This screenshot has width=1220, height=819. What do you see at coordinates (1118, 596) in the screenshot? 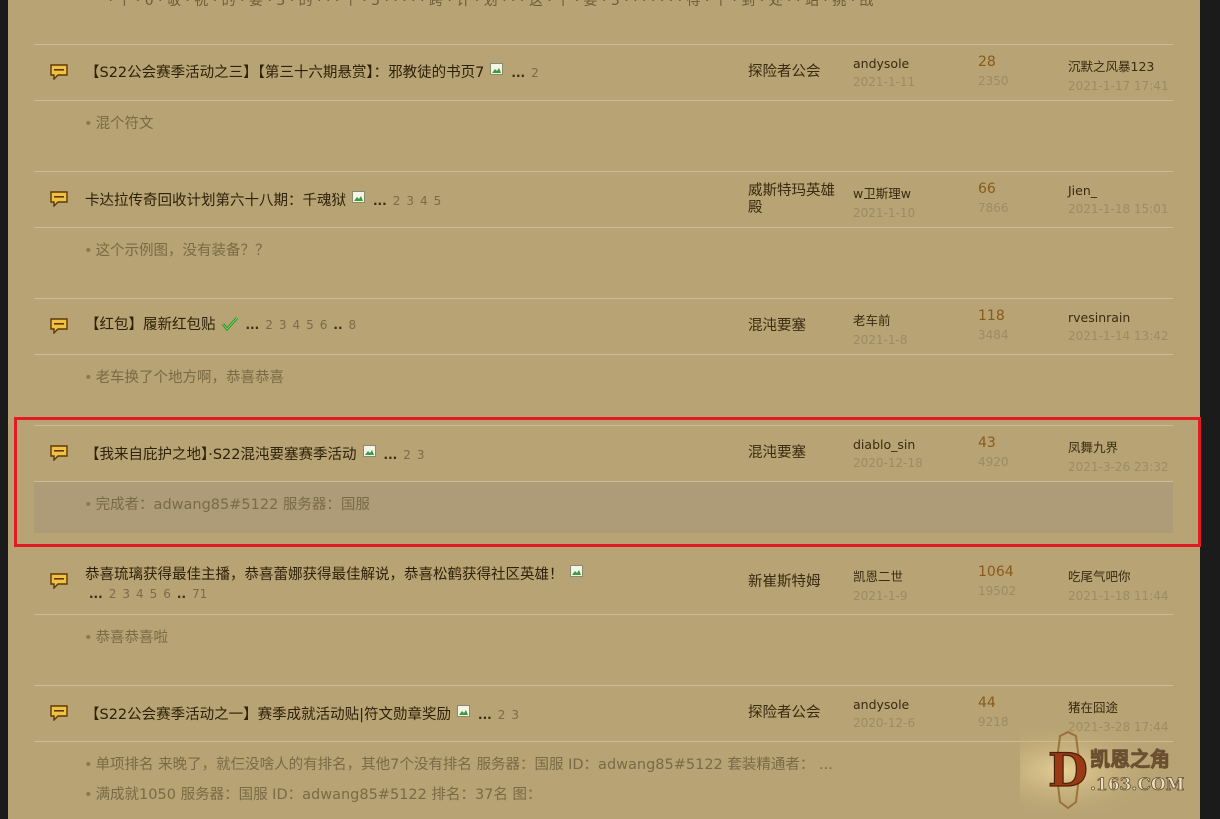
I see `last-reply-time: 2021-1-18 11:44` at bounding box center [1118, 596].